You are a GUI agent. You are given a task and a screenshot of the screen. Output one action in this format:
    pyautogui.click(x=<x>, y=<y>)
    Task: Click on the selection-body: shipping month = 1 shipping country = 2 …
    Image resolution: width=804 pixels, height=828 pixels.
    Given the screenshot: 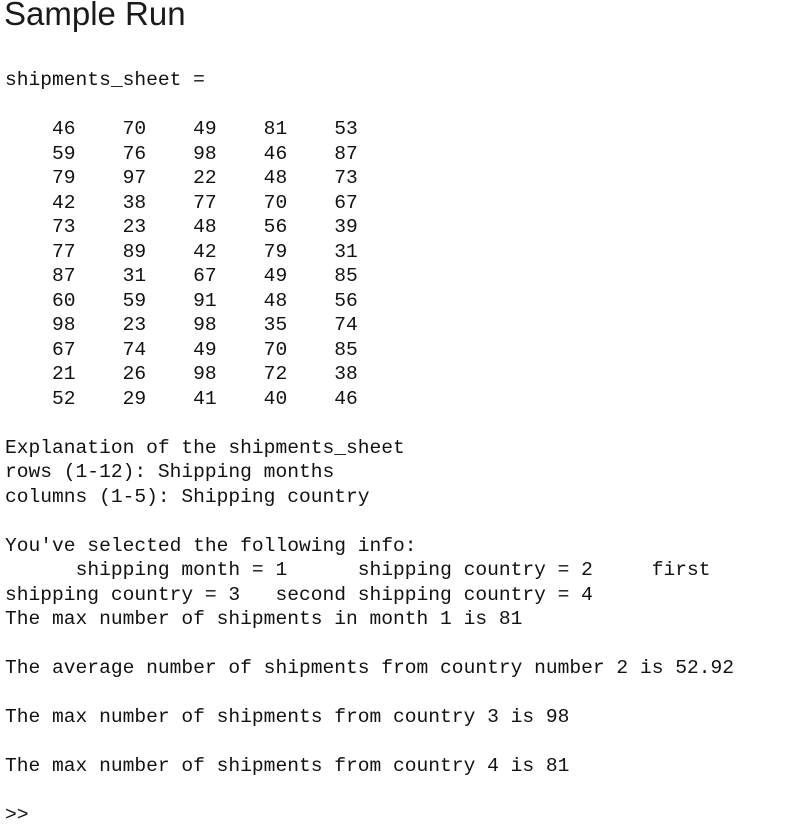 What is the action you would take?
    pyautogui.click(x=364, y=582)
    